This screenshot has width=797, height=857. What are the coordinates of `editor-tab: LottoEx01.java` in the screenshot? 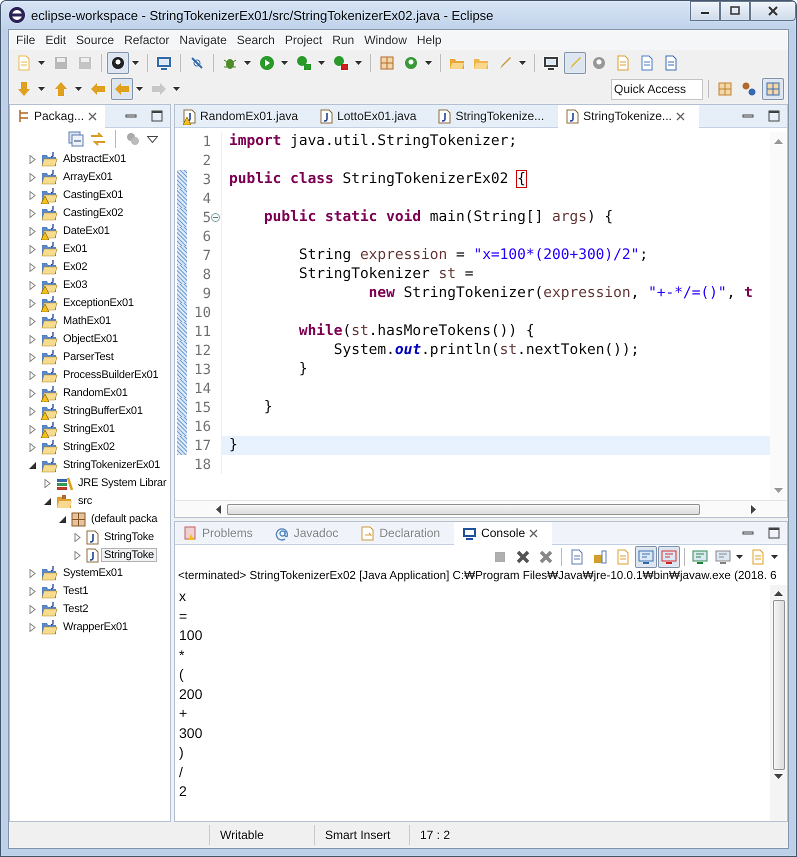 It's located at (371, 116).